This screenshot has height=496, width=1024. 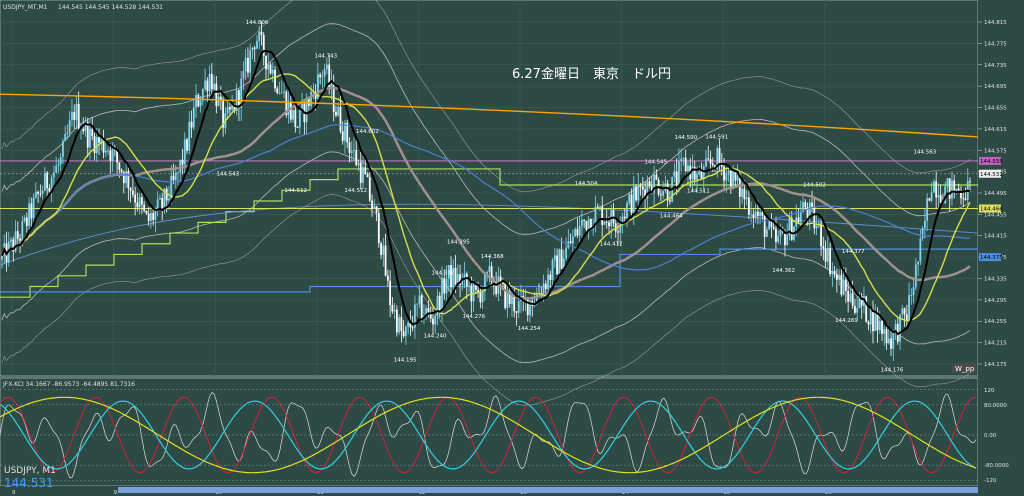 What do you see at coordinates (325, 56) in the screenshot?
I see `price-label: 144.743` at bounding box center [325, 56].